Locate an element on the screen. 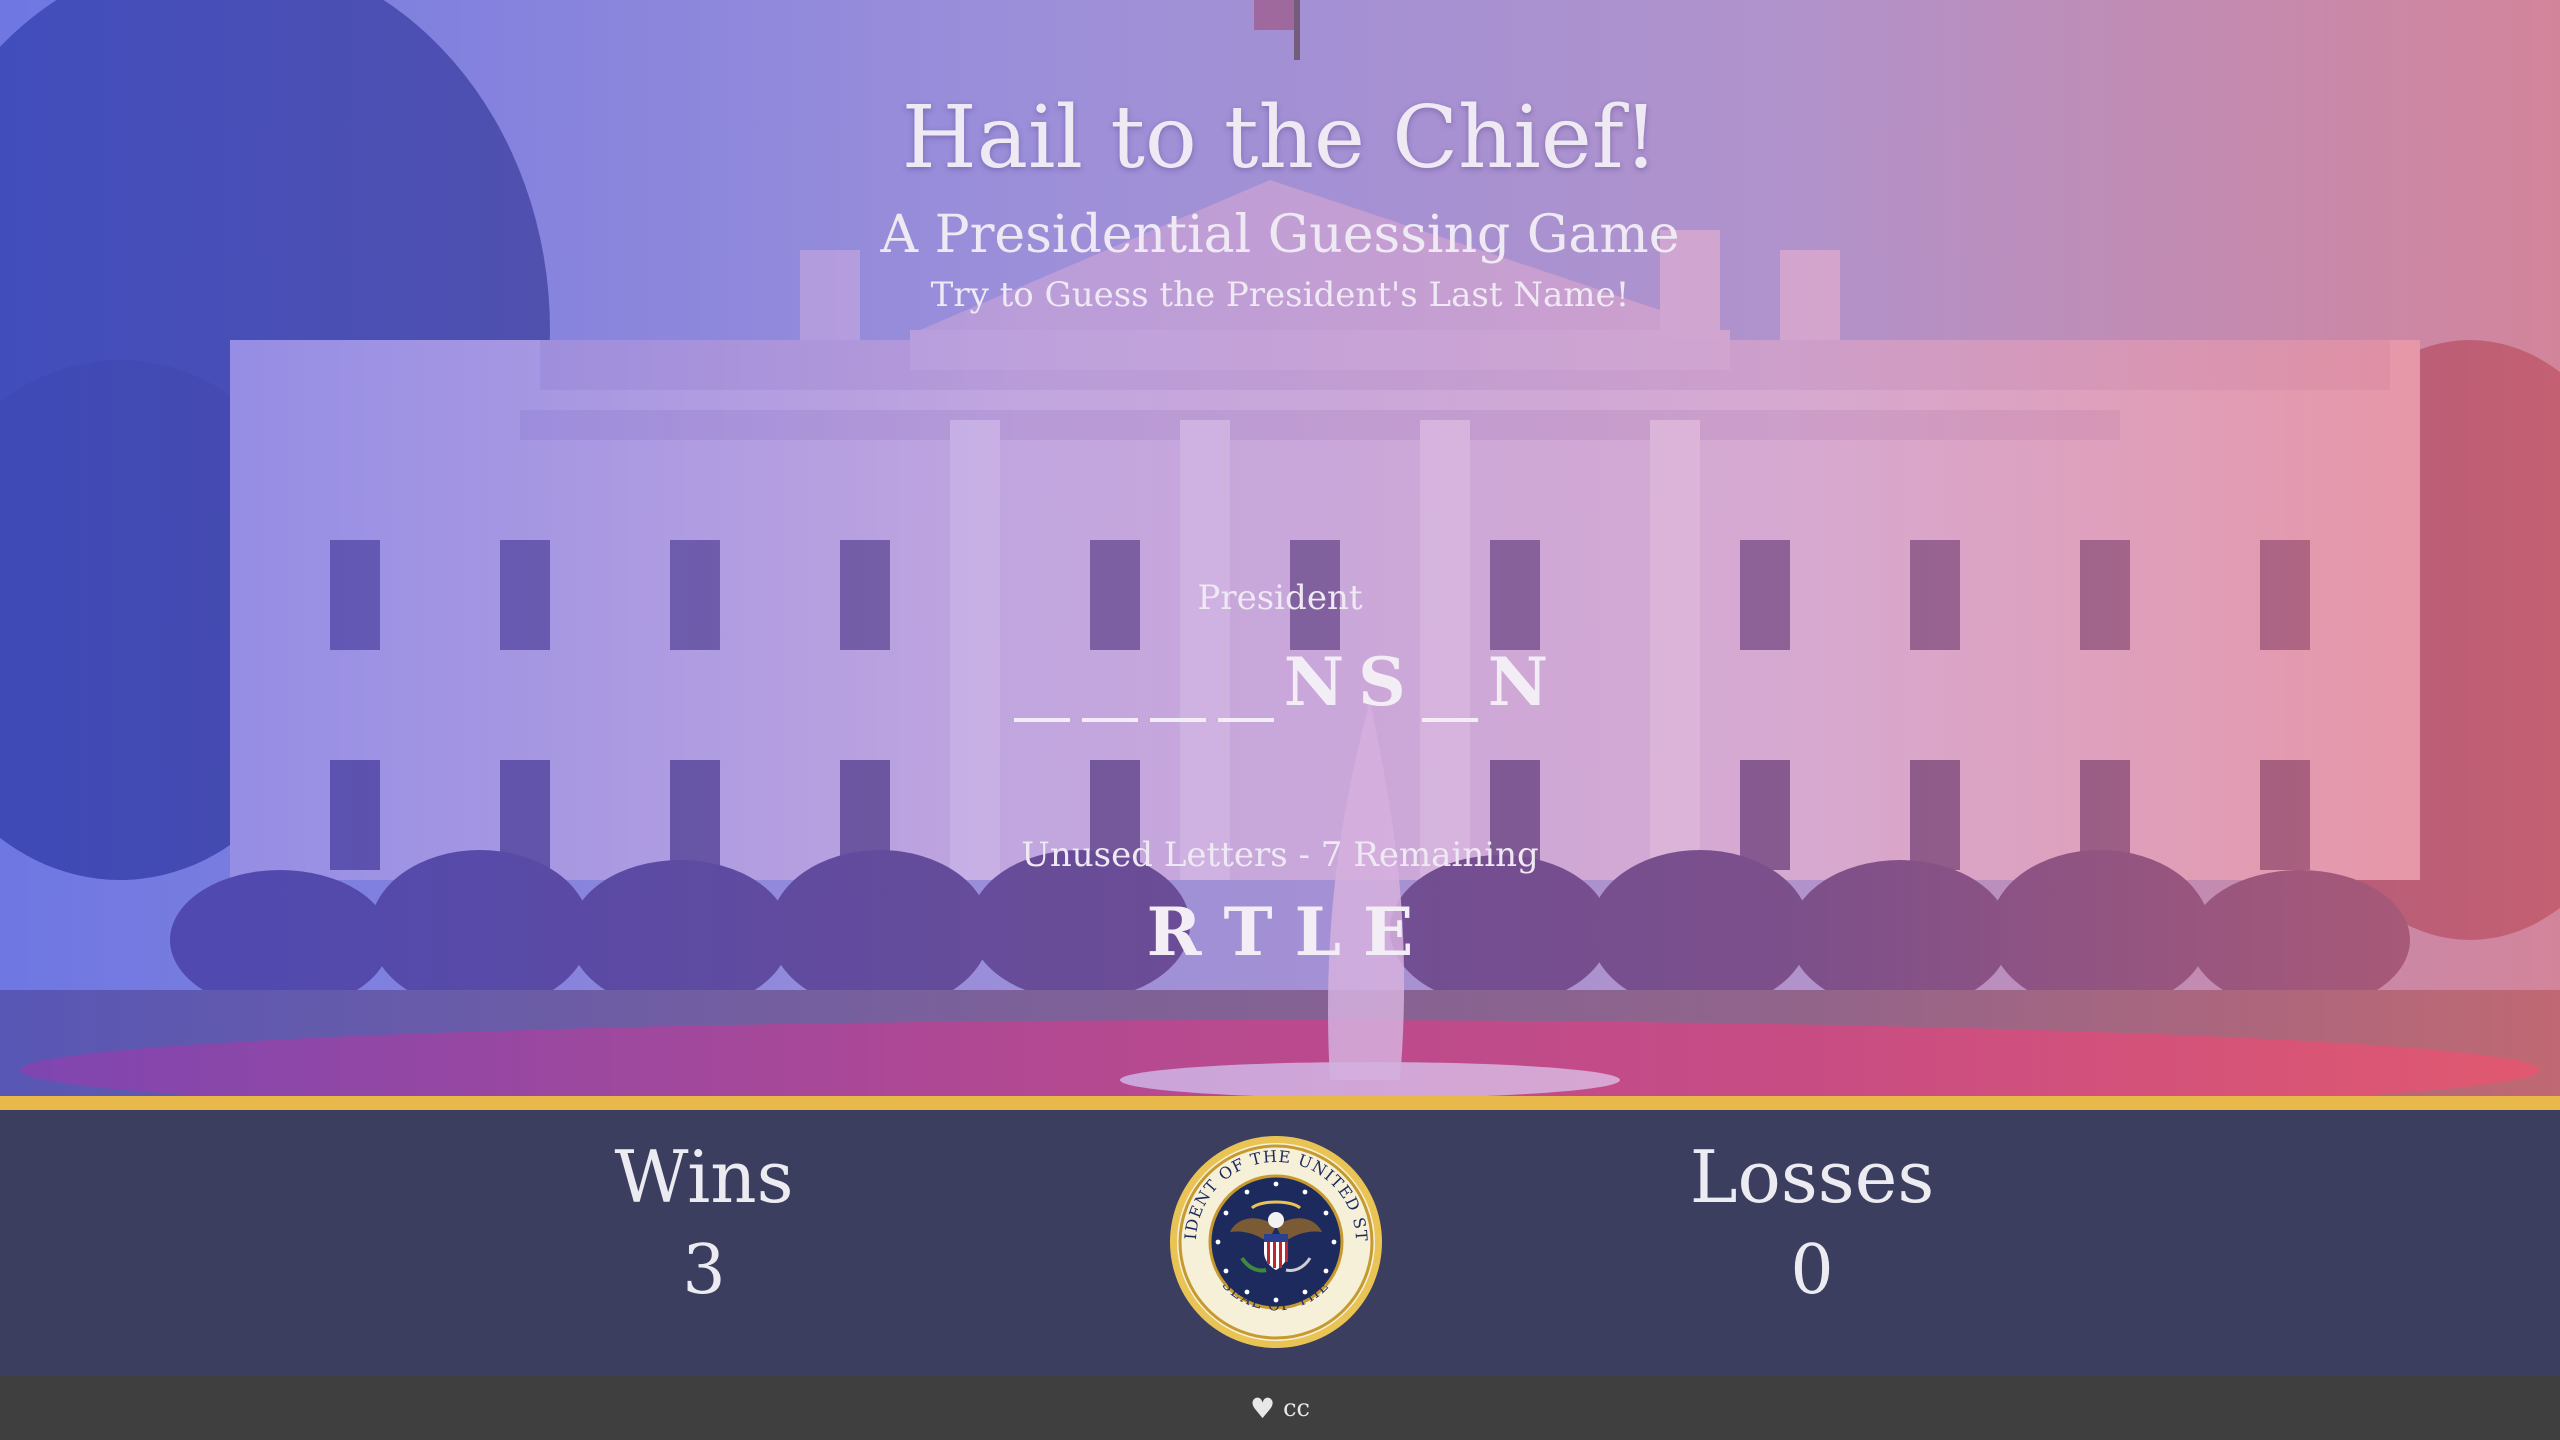  page-subtitle: A Presidential Guessing Game is located at coordinates (1280, 235).